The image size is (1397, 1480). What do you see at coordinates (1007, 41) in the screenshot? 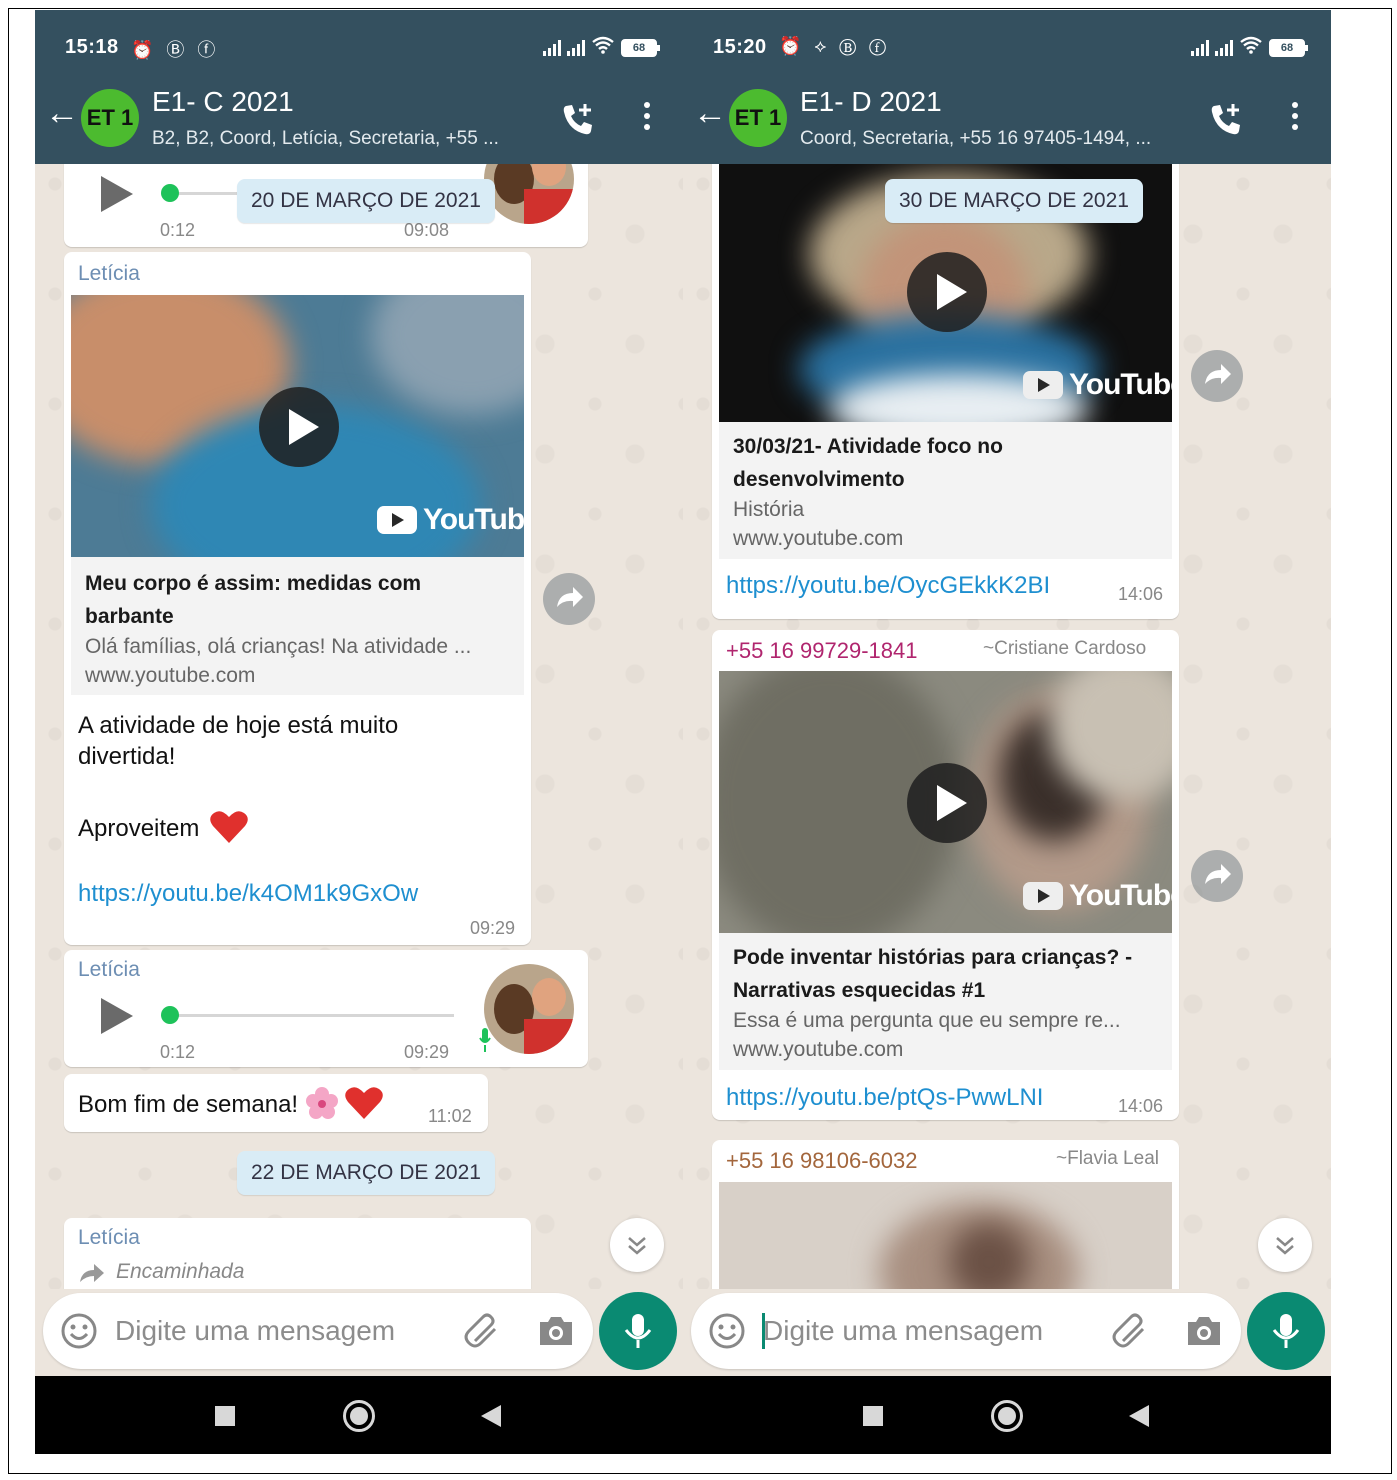
I see `status-bar: 15:20 ⏰ ⟡ Ⓑ ⓕ 68` at bounding box center [1007, 41].